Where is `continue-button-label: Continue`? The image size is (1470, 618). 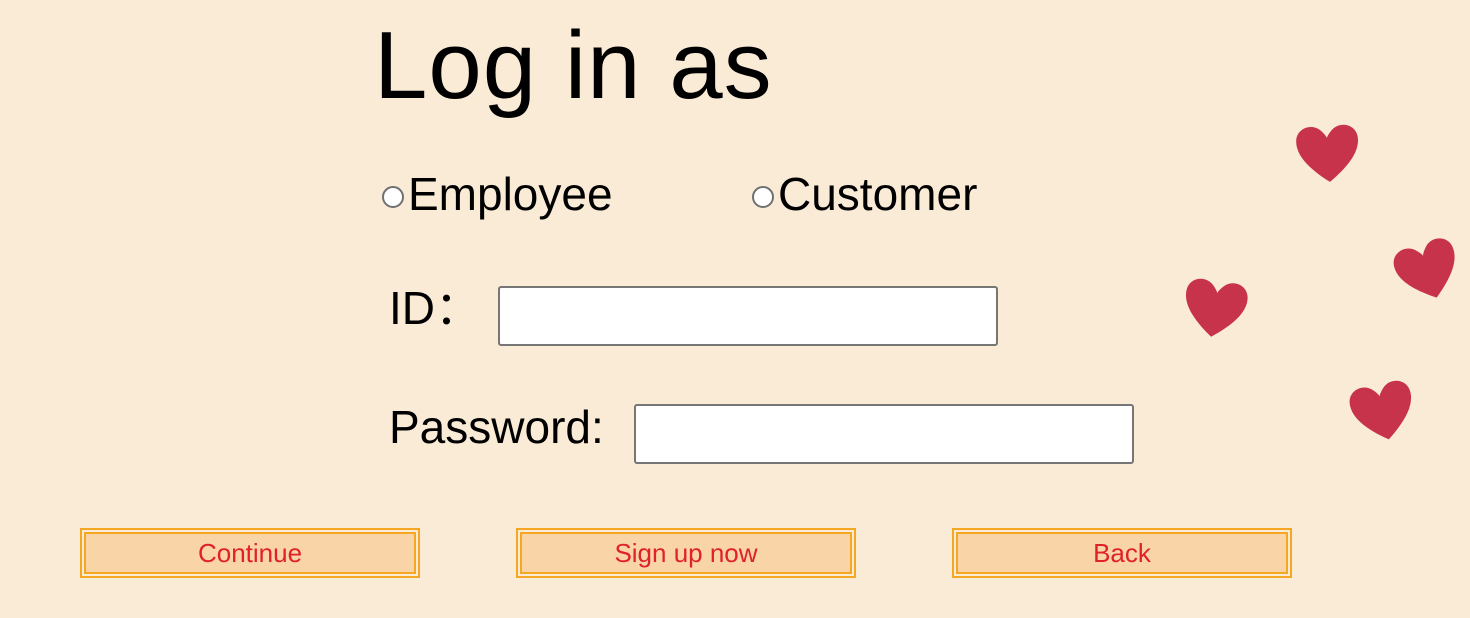
continue-button-label: Continue is located at coordinates (250, 553).